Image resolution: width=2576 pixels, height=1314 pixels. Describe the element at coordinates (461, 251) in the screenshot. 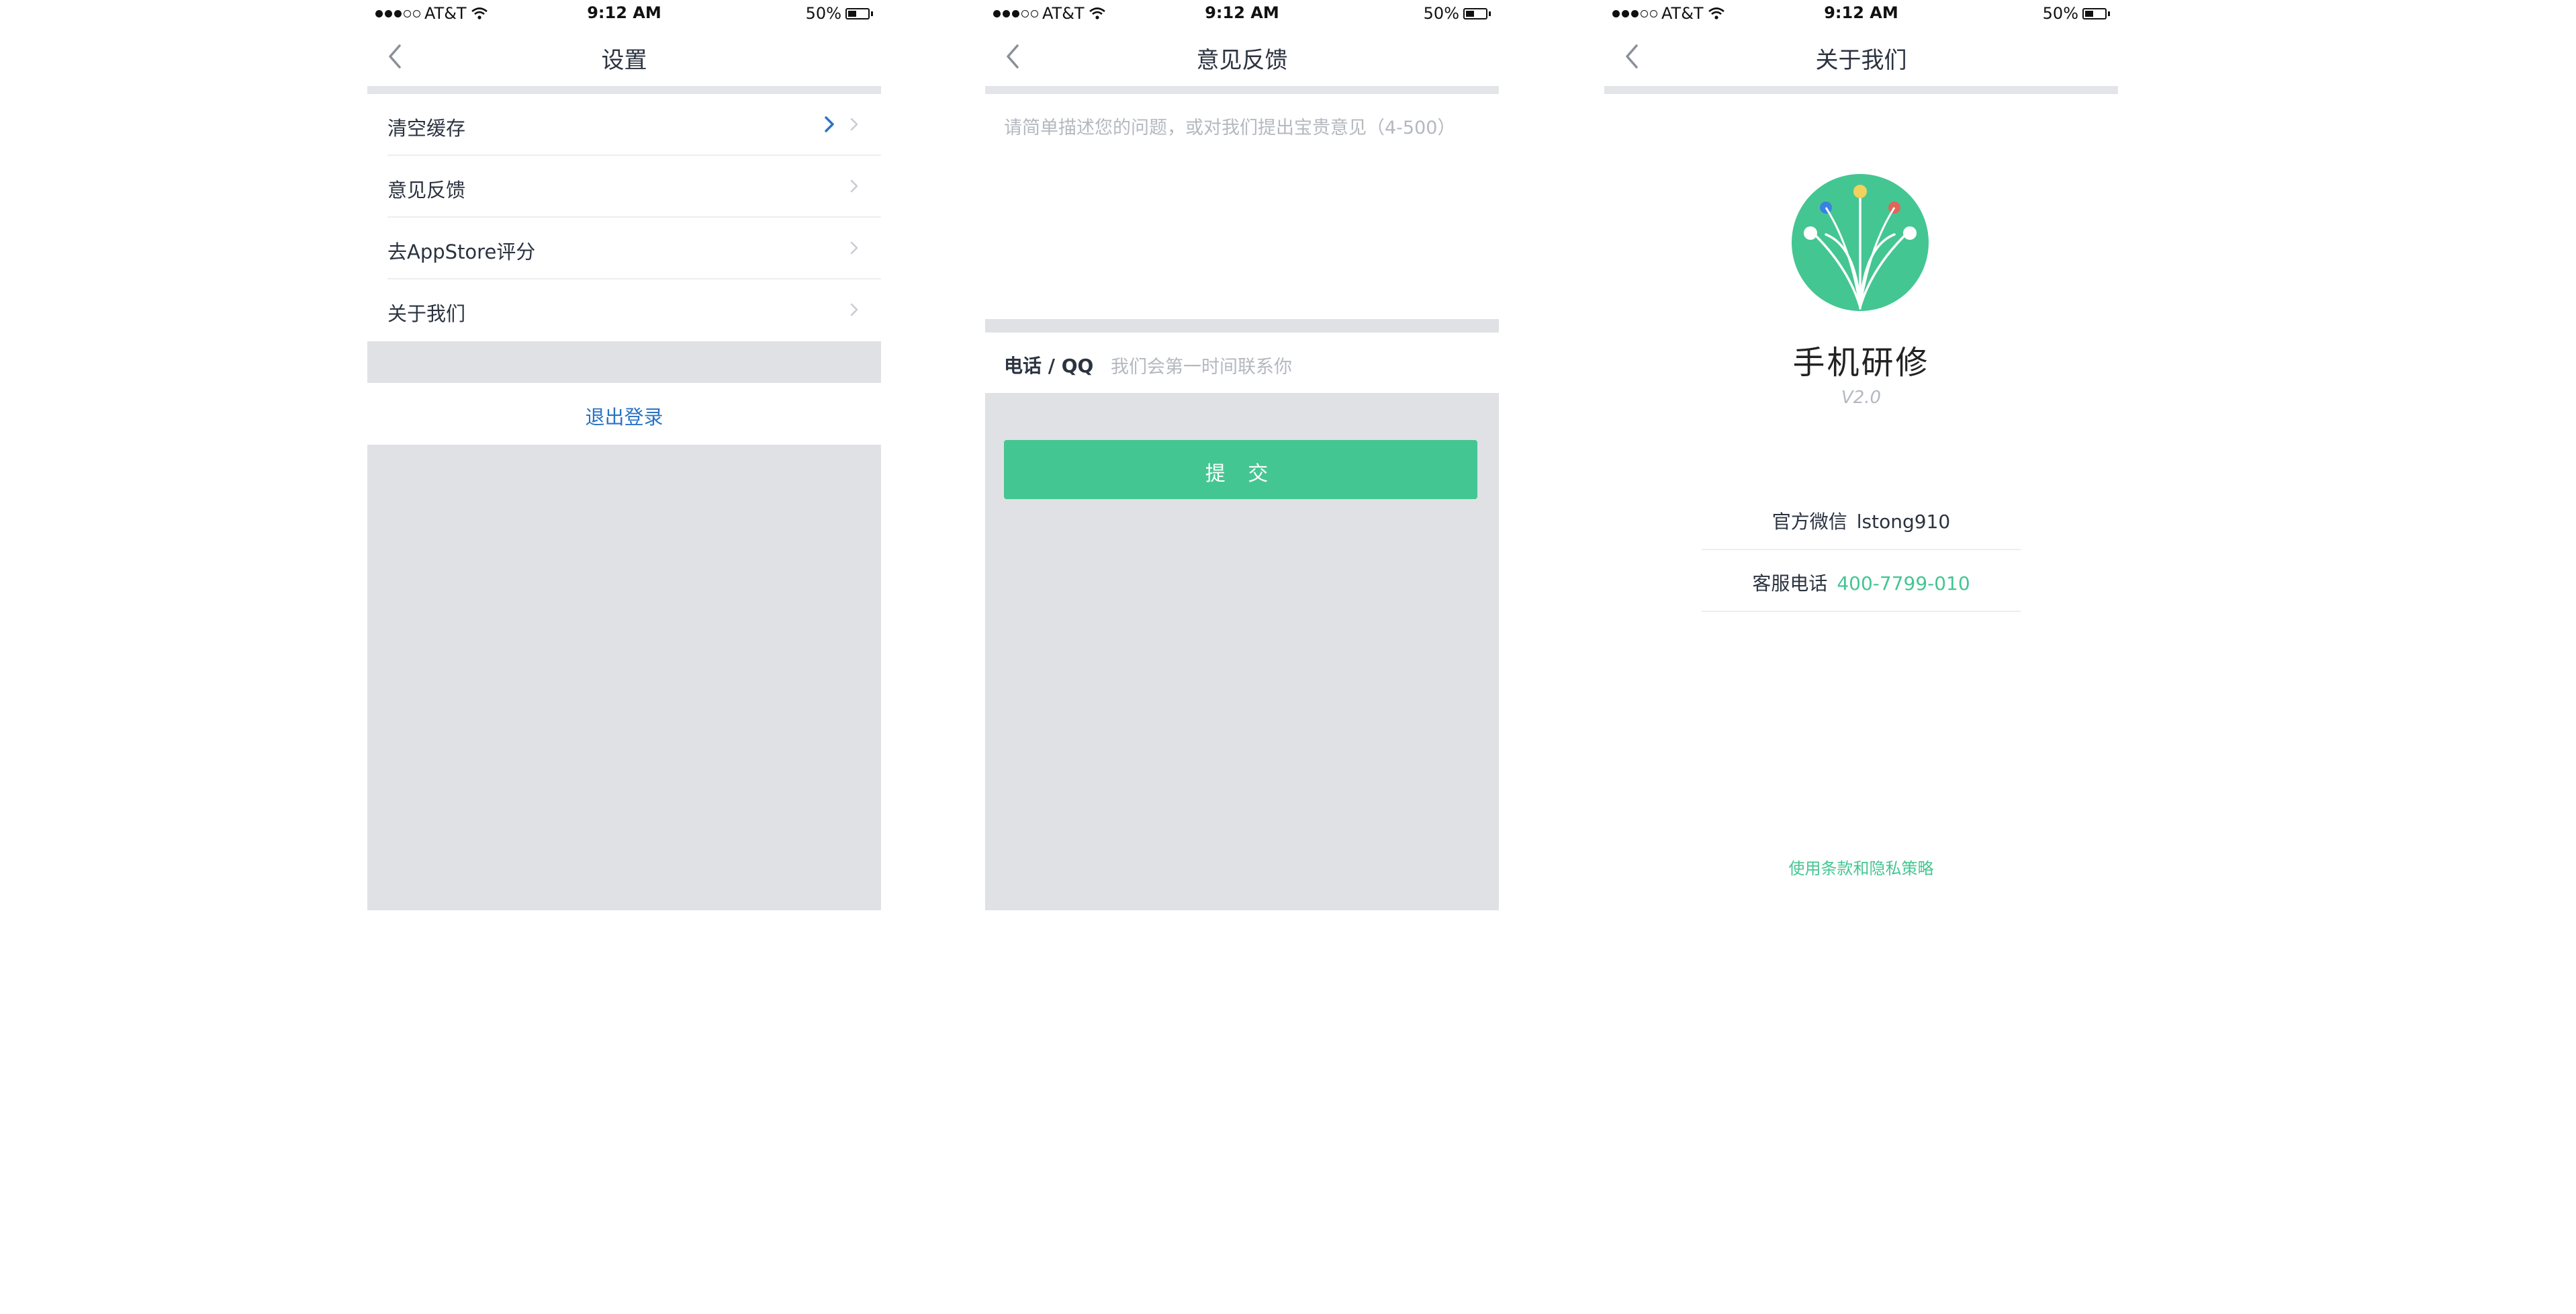

I see `settings-item-label: 去AppStore评分` at that location.